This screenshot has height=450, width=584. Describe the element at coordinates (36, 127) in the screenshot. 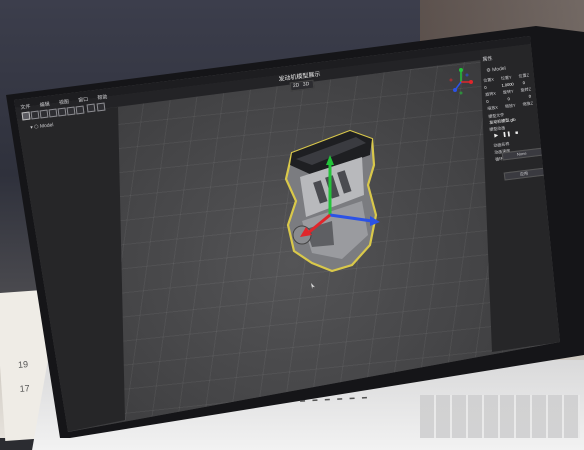

I see `cube-icon: ⬡` at that location.